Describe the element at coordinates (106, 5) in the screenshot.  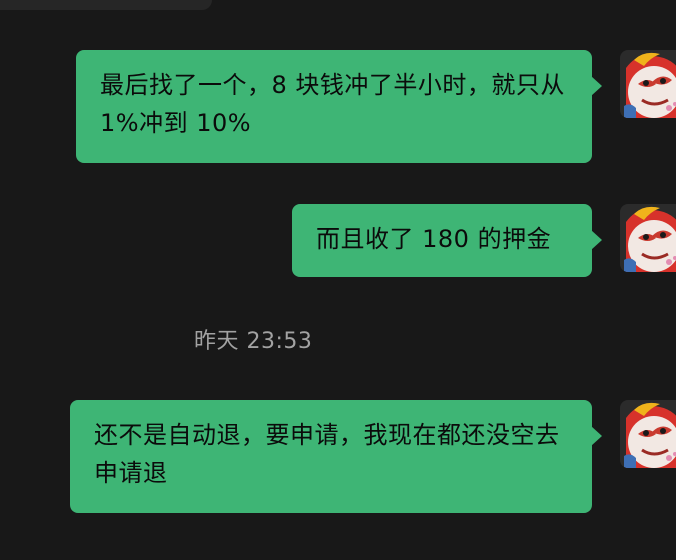
I see `top-bar-fragment` at that location.